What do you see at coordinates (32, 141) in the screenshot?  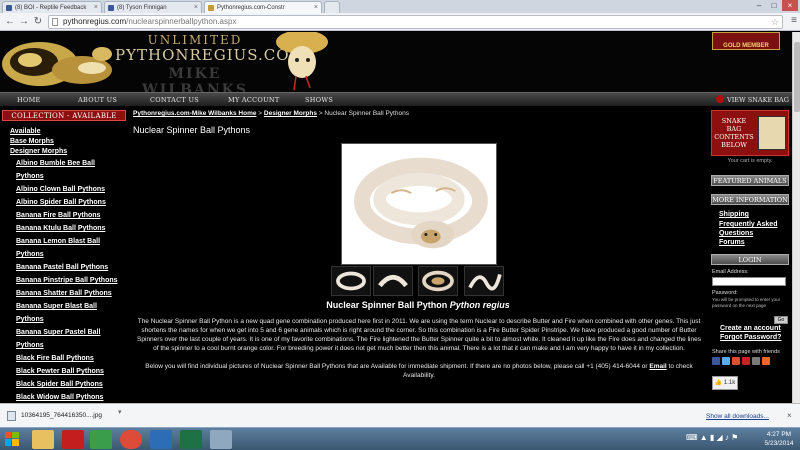 I see `category-link: Base Morphs` at bounding box center [32, 141].